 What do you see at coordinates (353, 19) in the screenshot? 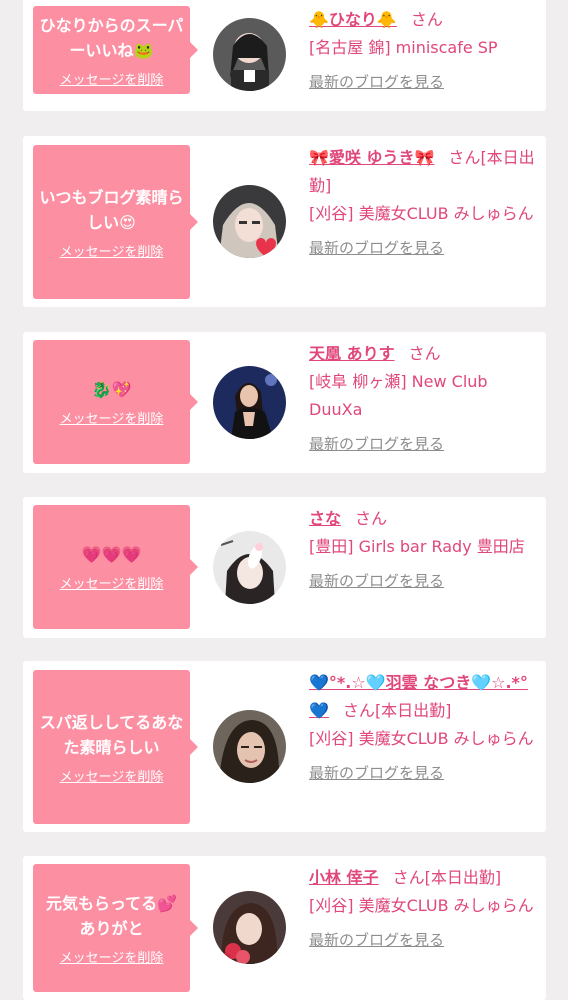
I see `cast-name-link: 🐥ひなり🐥` at bounding box center [353, 19].